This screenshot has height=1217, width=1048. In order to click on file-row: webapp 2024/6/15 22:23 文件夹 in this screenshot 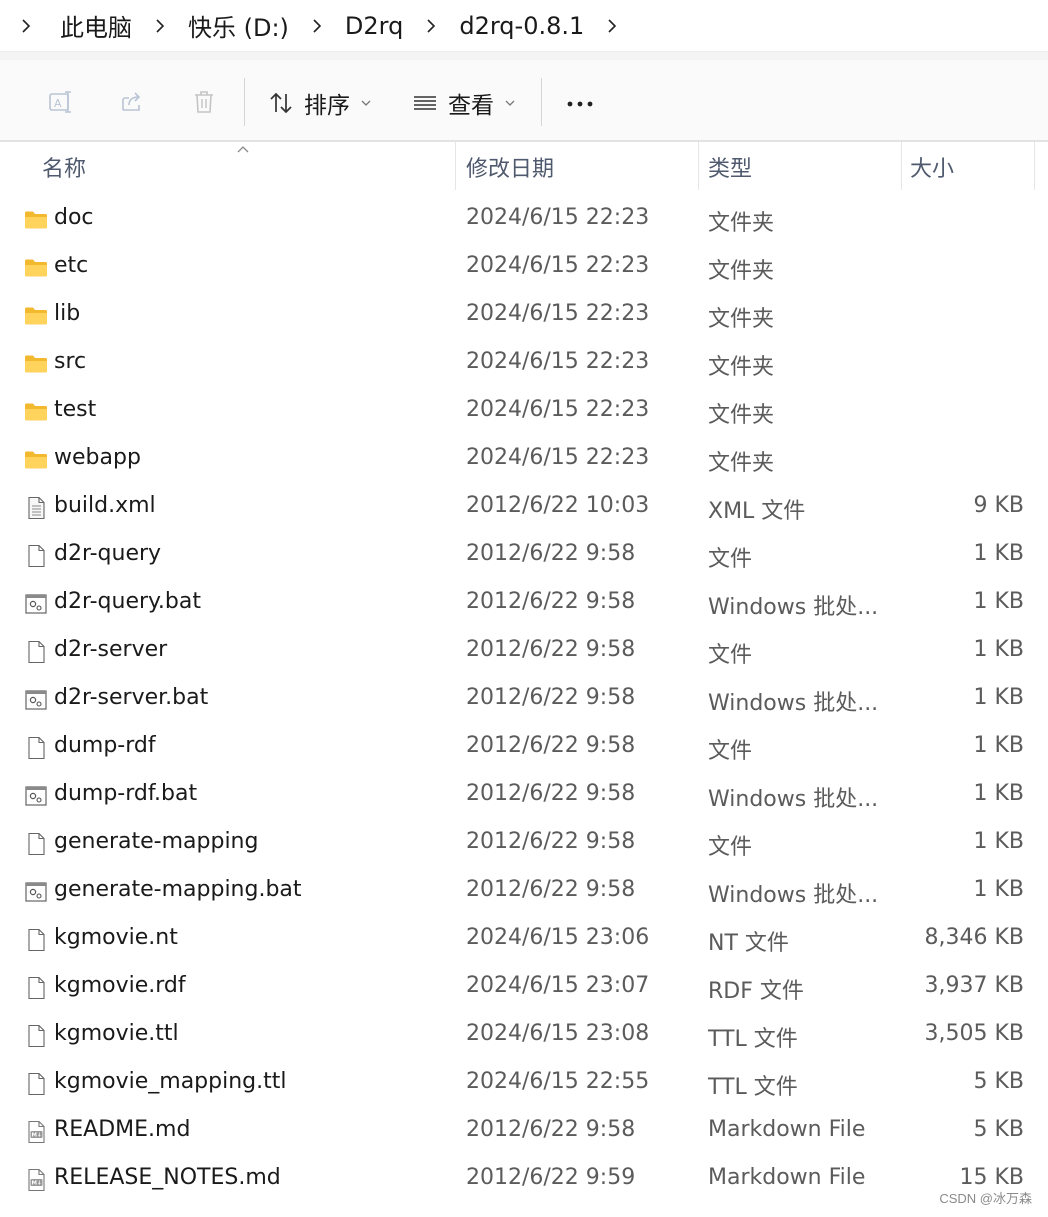, I will do `click(524, 460)`.